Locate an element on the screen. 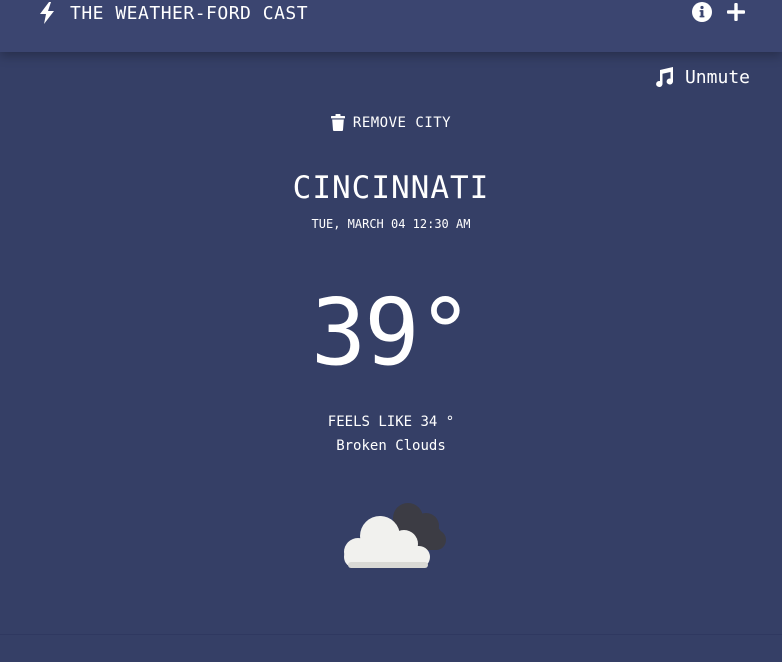 The width and height of the screenshot is (782, 662). music-note-icon is located at coordinates (664, 77).